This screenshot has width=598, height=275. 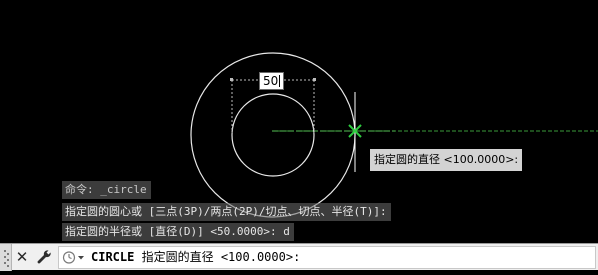 What do you see at coordinates (6, 257) in the screenshot?
I see `grip-icon` at bounding box center [6, 257].